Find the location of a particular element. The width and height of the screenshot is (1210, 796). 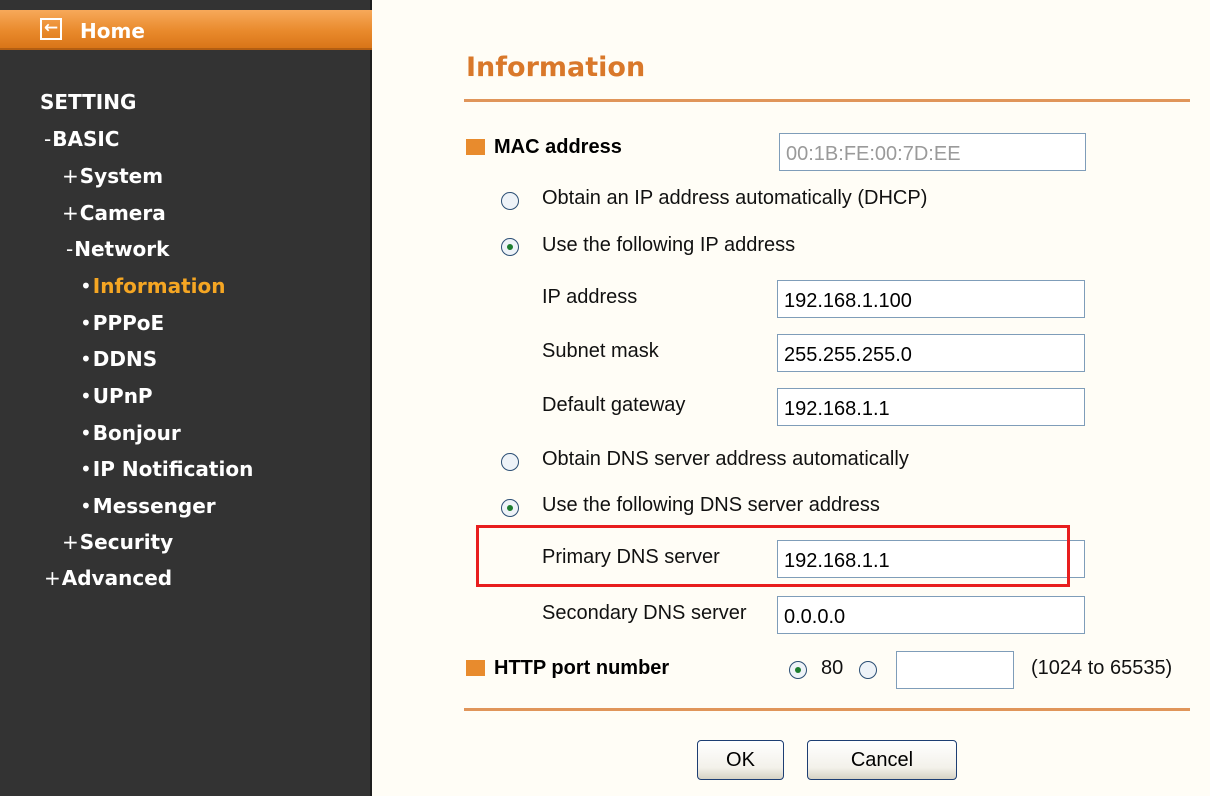

nav-bonjour-label: Bonjour is located at coordinates (136, 433).